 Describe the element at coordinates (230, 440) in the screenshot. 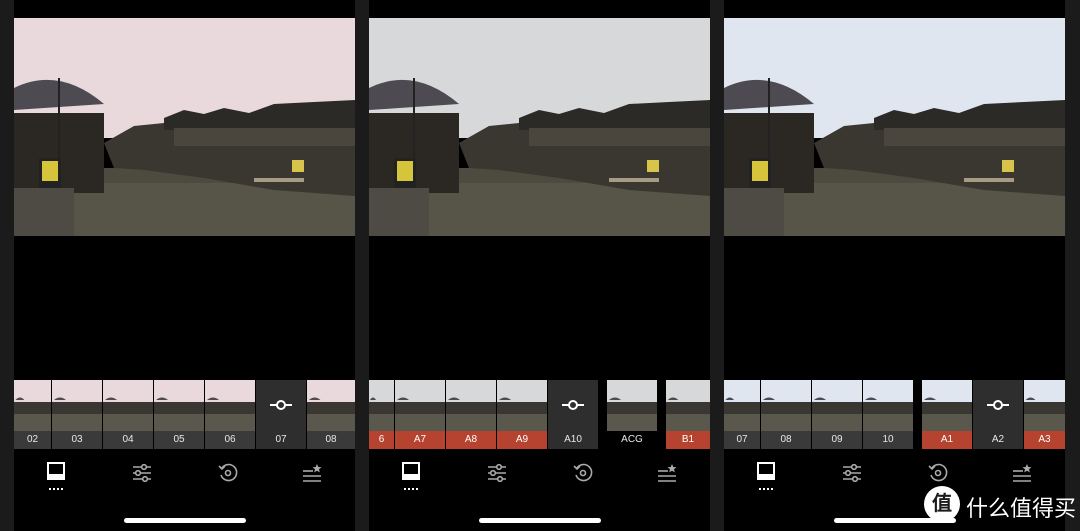

I see `filter-label: 06` at that location.